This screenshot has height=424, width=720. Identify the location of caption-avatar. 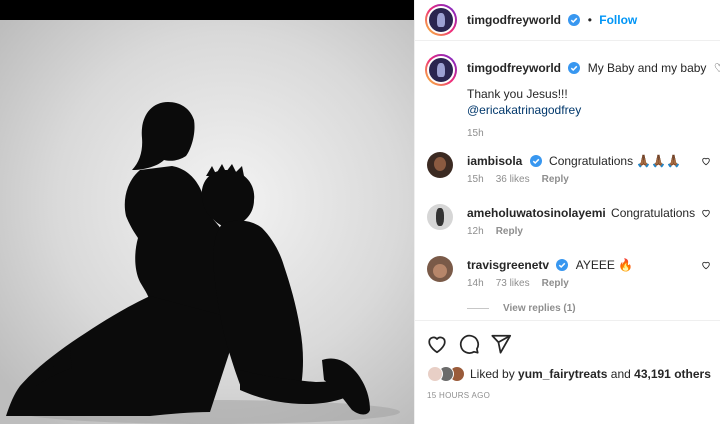
(441, 70).